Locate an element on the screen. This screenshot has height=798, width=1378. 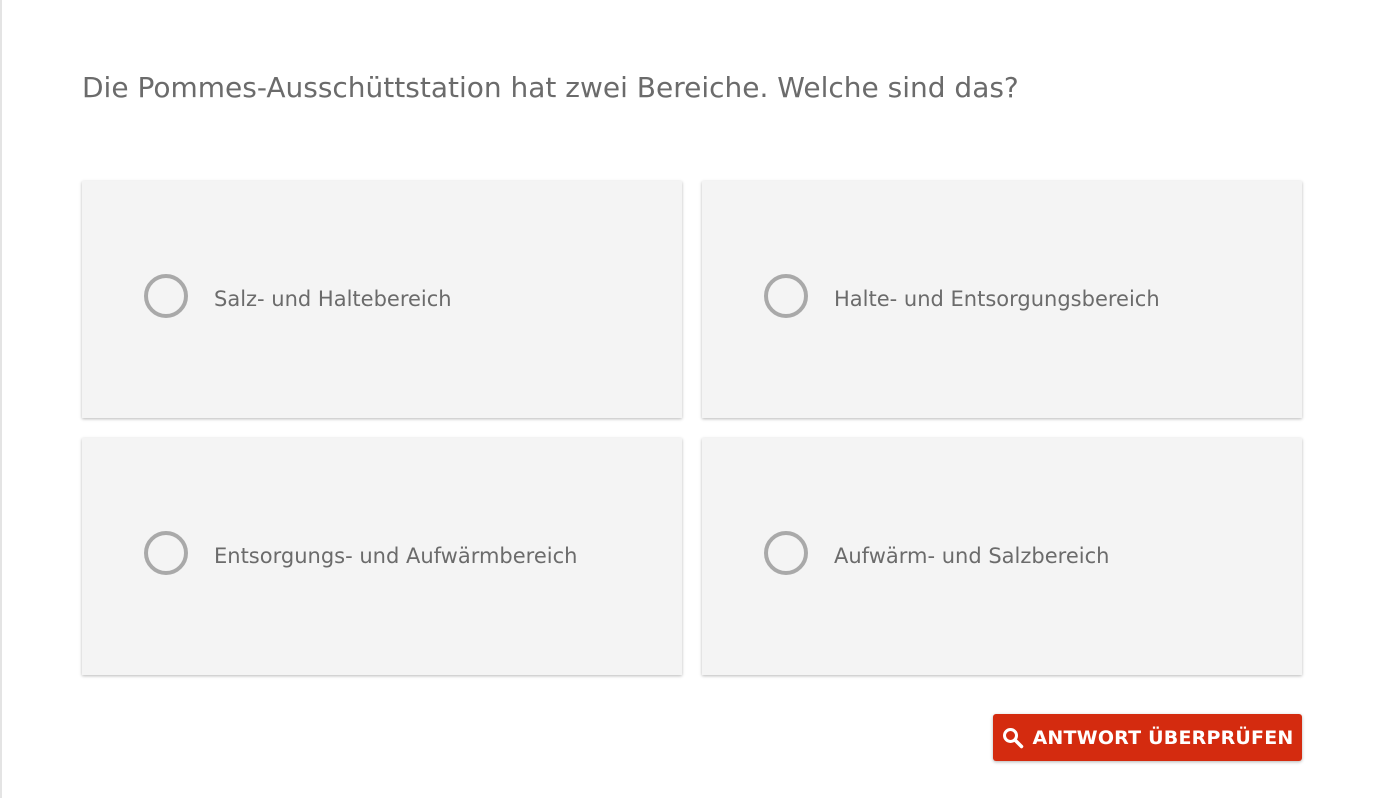
answer-option-label: Salz- und Haltebereich is located at coordinates (333, 299).